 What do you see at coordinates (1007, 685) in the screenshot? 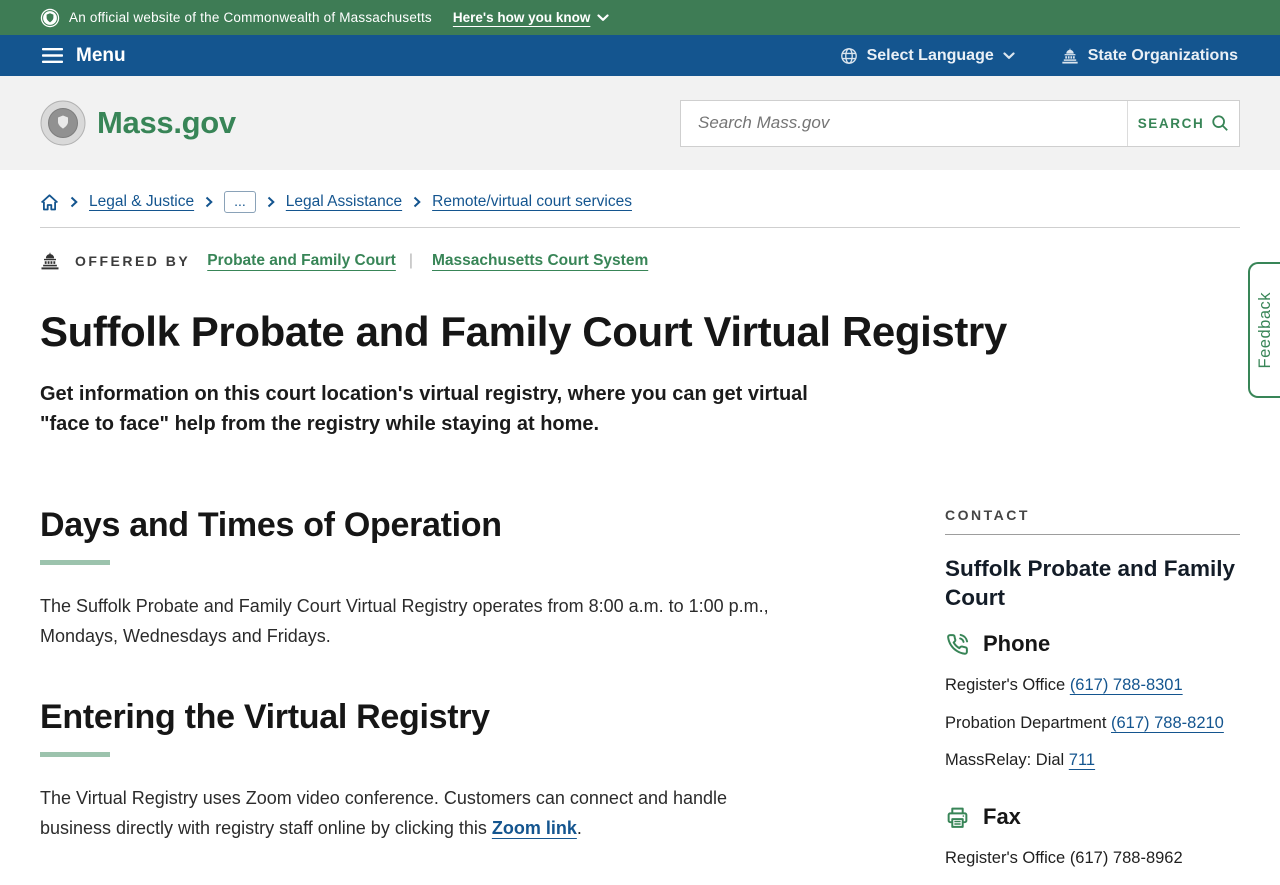
I see `phone-row-label: Register's Office` at bounding box center [1007, 685].